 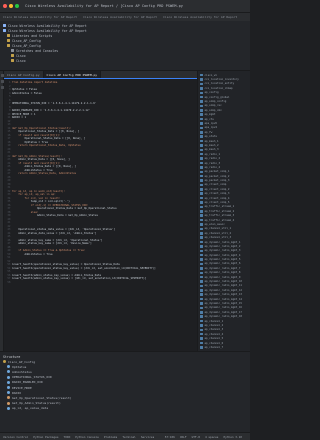 What do you see at coordinates (215, 185) in the screenshot?
I see `outline-label: ap_client_comp` at bounding box center [215, 185].